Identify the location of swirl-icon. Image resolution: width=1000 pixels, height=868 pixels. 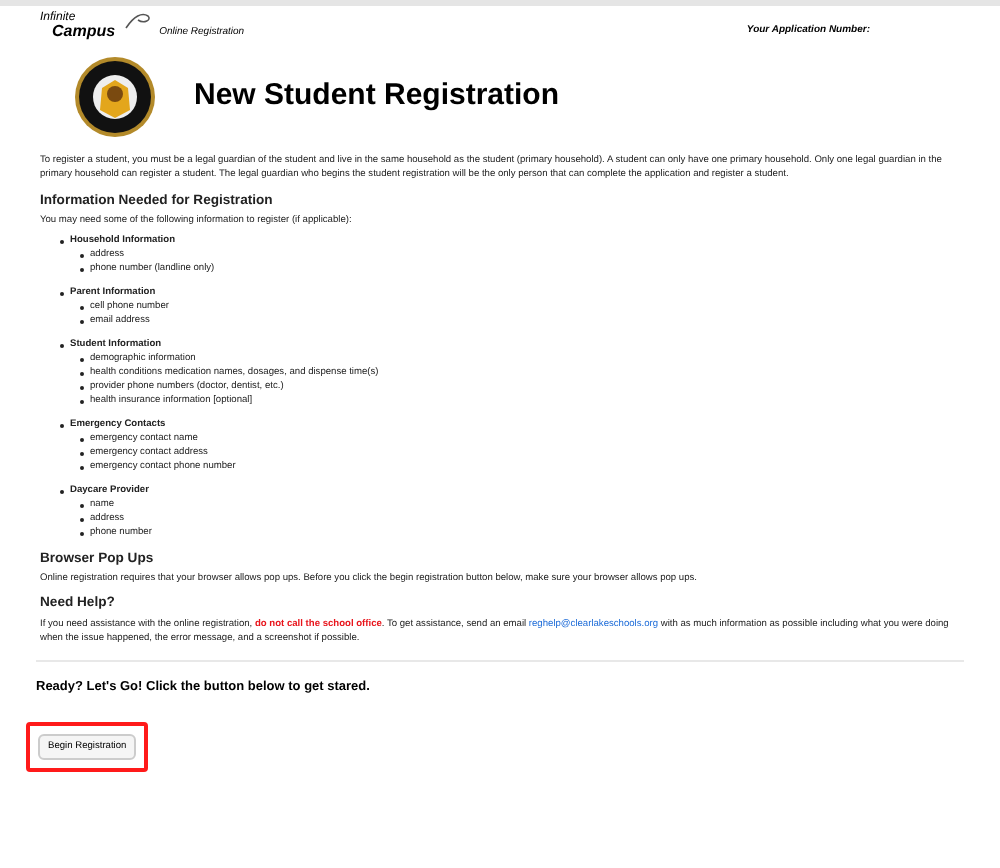
(137, 22).